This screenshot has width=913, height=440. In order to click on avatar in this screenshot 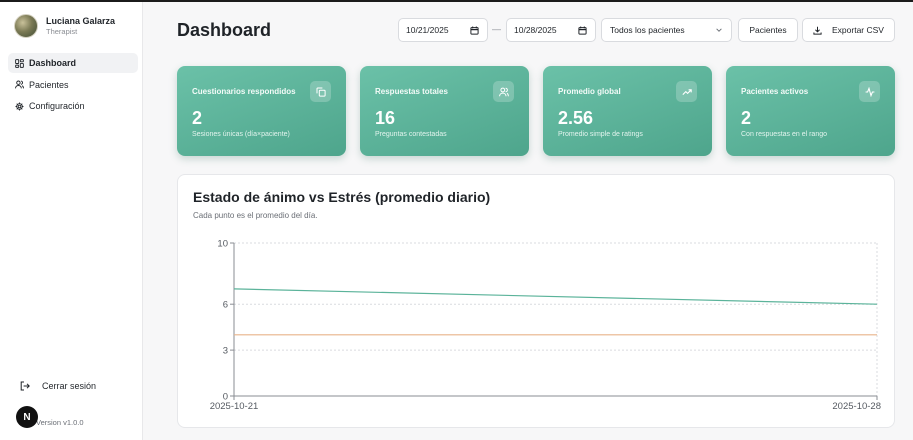, I will do `click(26, 26)`.